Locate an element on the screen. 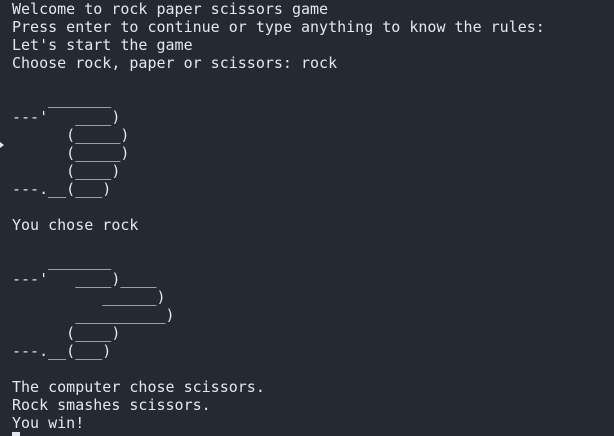 The height and width of the screenshot is (436, 614). start-game-line: Let's start the game is located at coordinates (102, 45).